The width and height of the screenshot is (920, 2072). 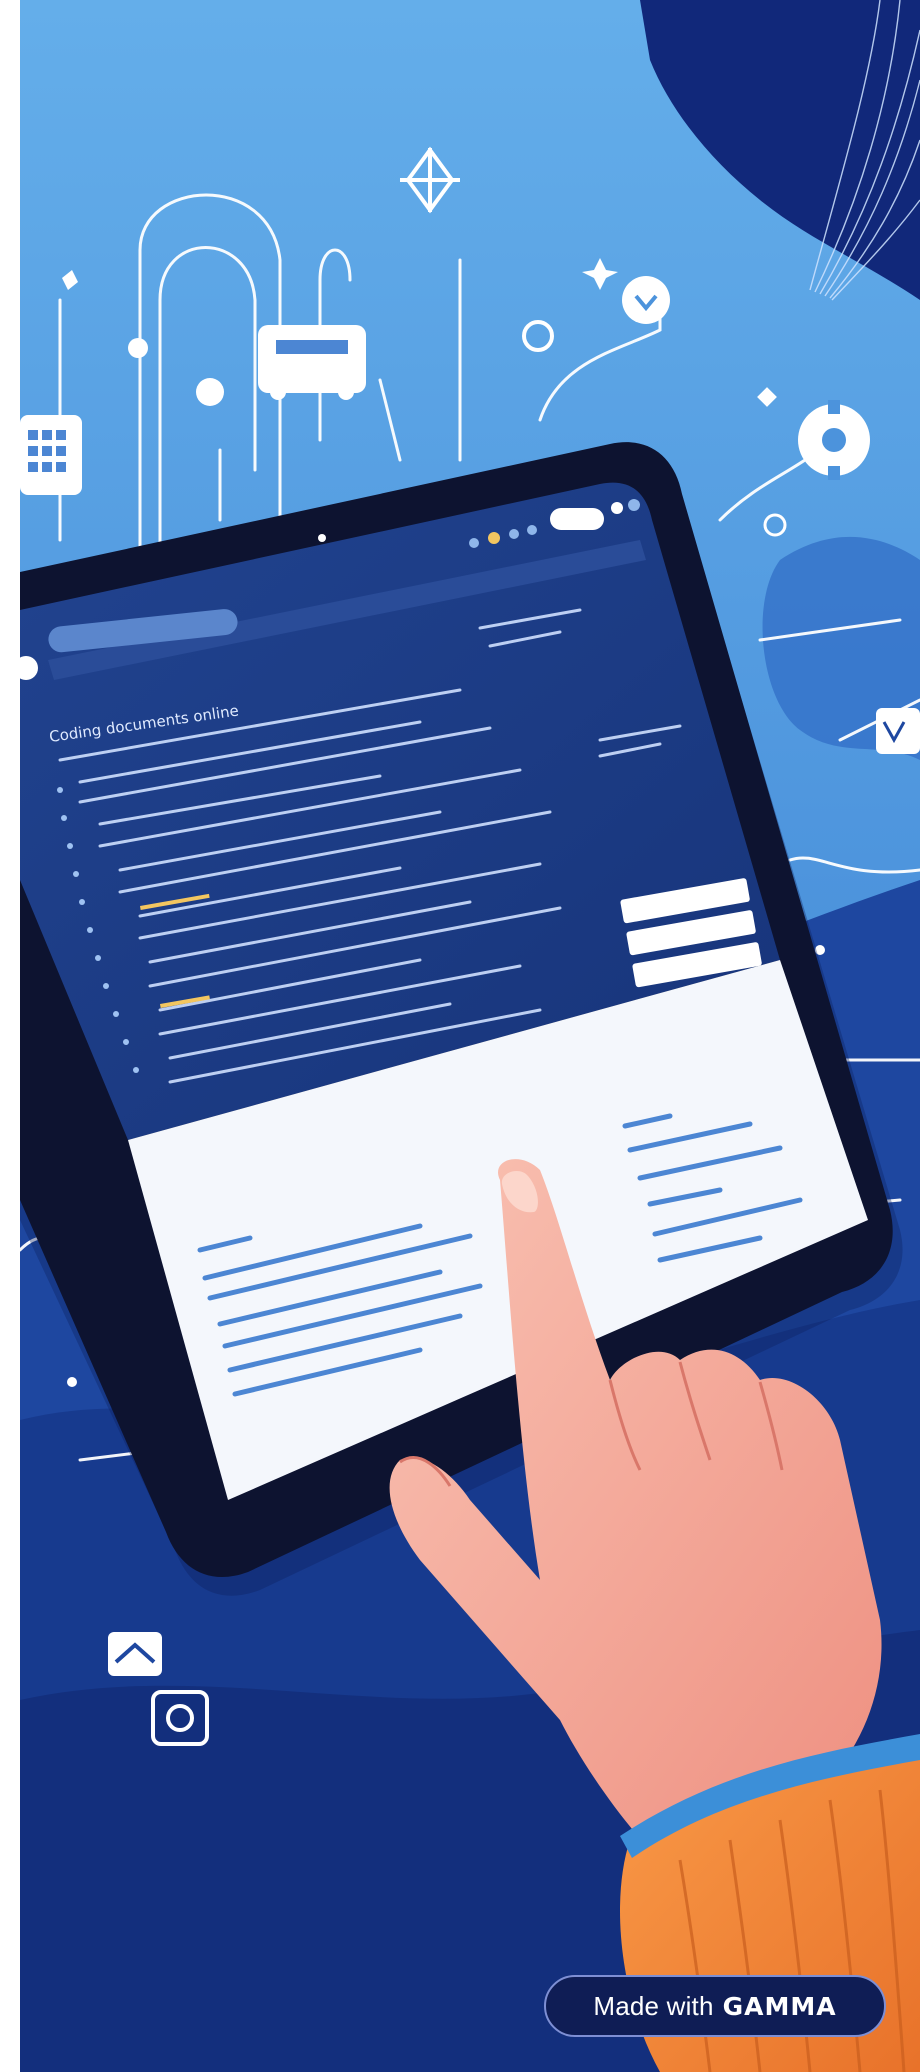 What do you see at coordinates (51, 455) in the screenshot?
I see `calendar-icon` at bounding box center [51, 455].